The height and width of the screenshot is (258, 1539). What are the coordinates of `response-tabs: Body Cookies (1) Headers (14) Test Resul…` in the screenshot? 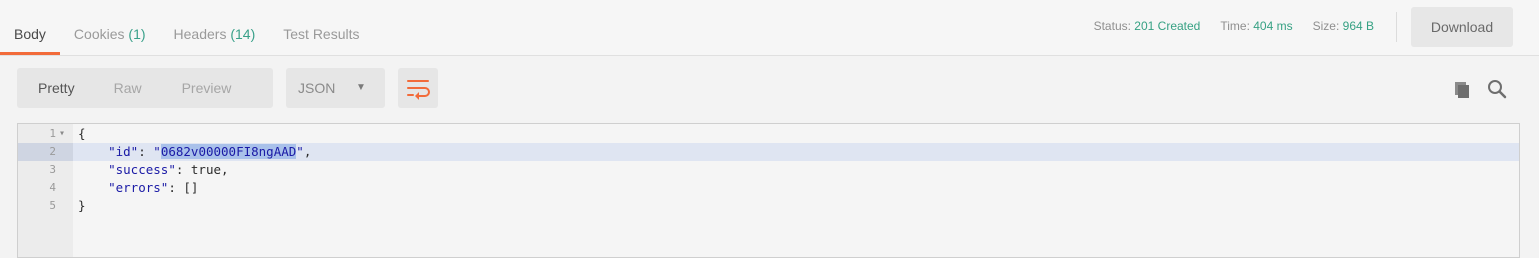 It's located at (187, 27).